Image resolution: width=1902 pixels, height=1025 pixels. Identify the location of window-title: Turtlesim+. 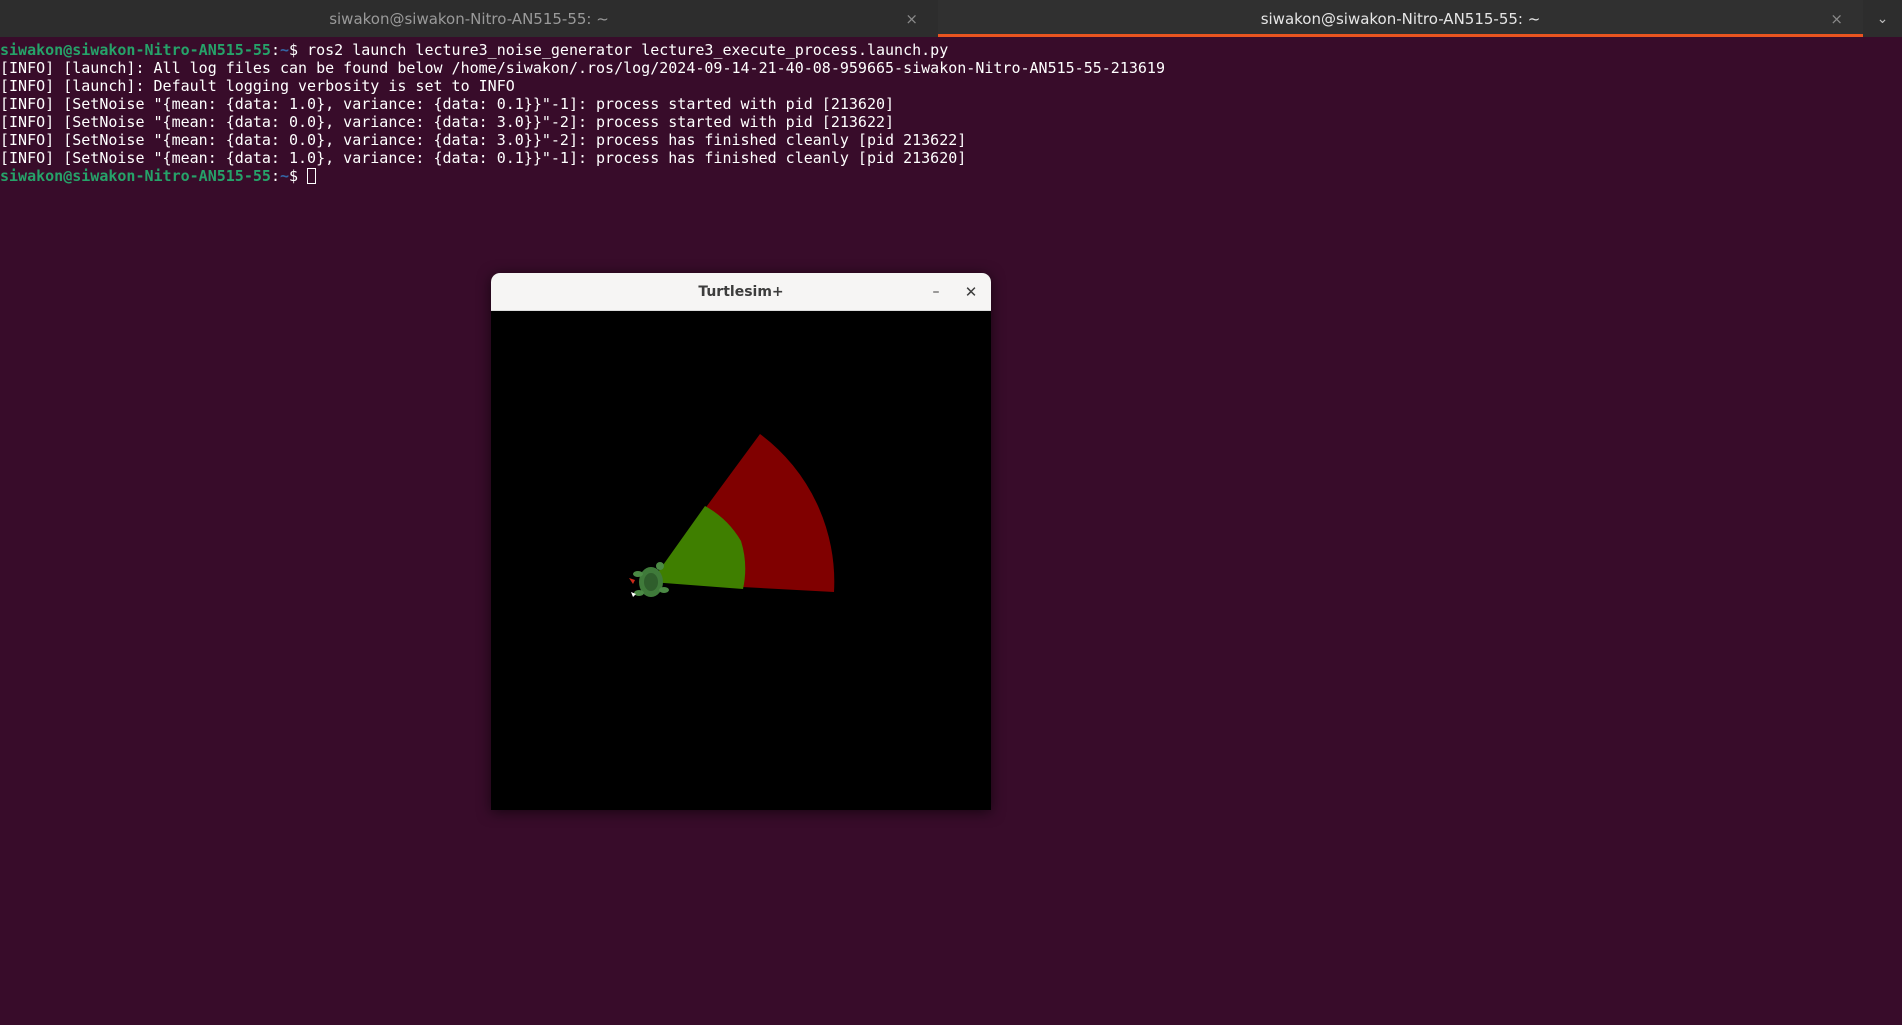
(741, 291).